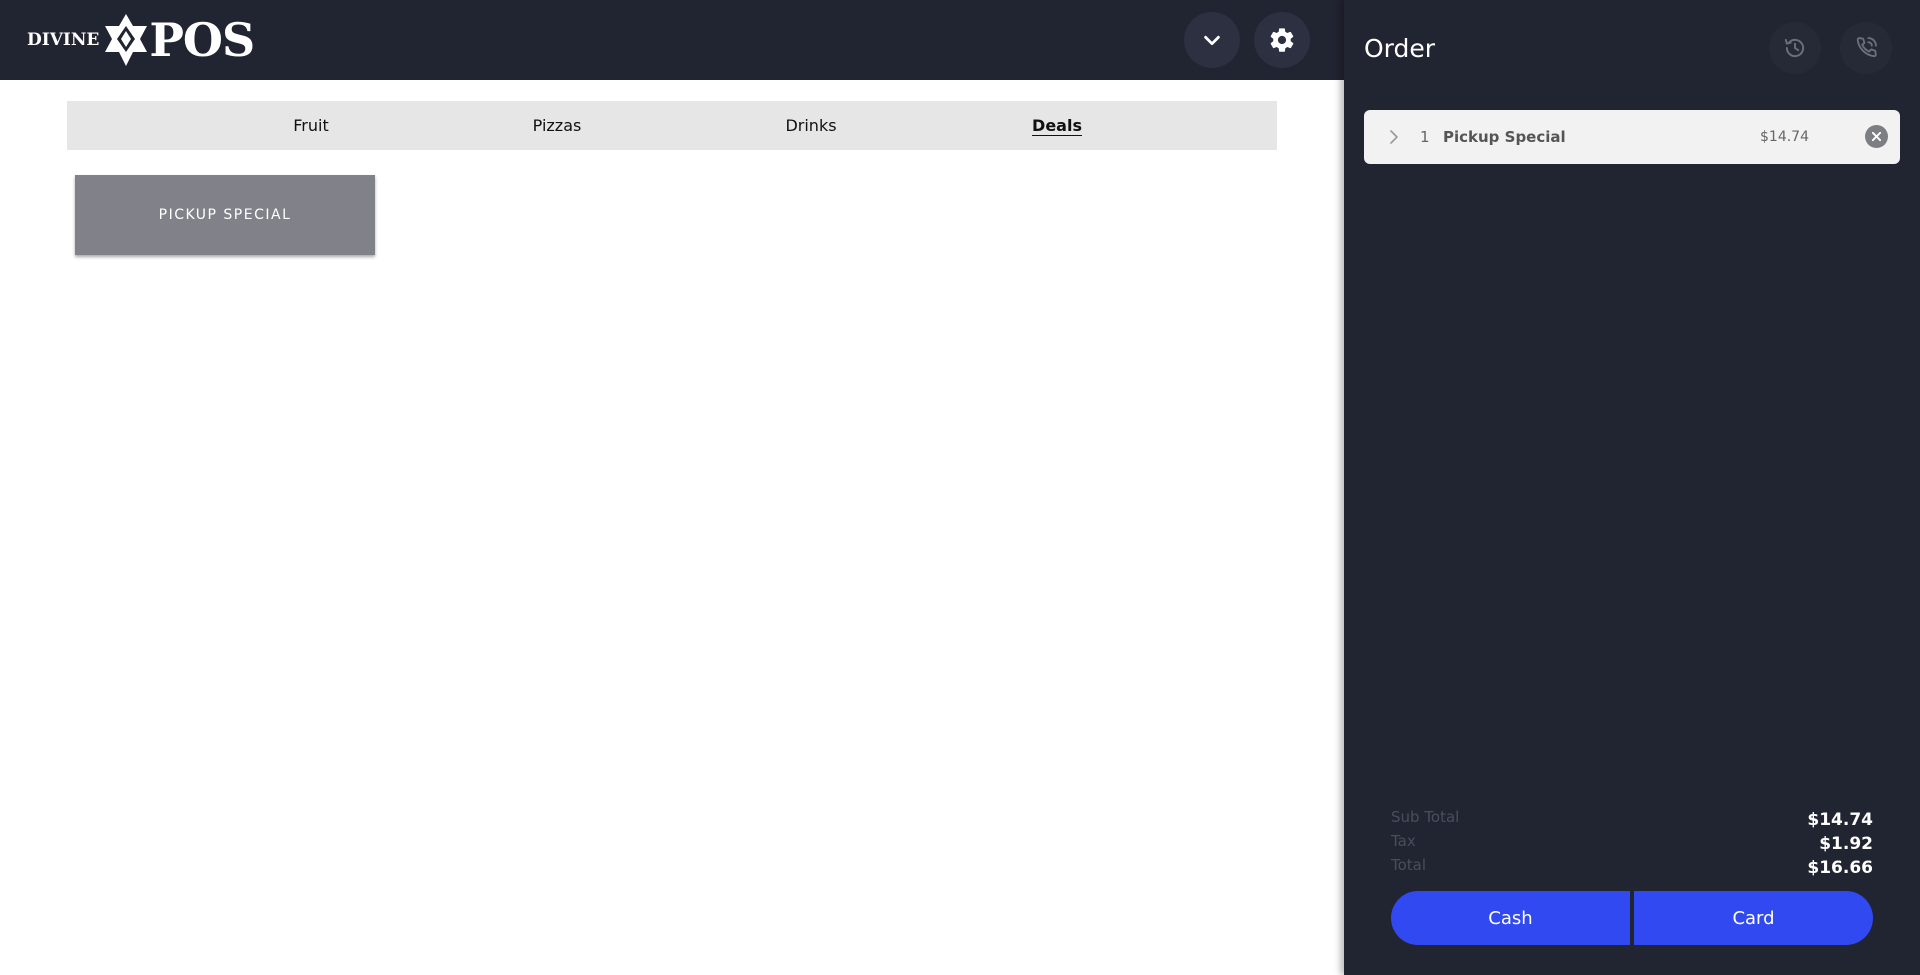 Image resolution: width=1920 pixels, height=975 pixels. What do you see at coordinates (202, 40) in the screenshot?
I see `brand-right-text: POS` at bounding box center [202, 40].